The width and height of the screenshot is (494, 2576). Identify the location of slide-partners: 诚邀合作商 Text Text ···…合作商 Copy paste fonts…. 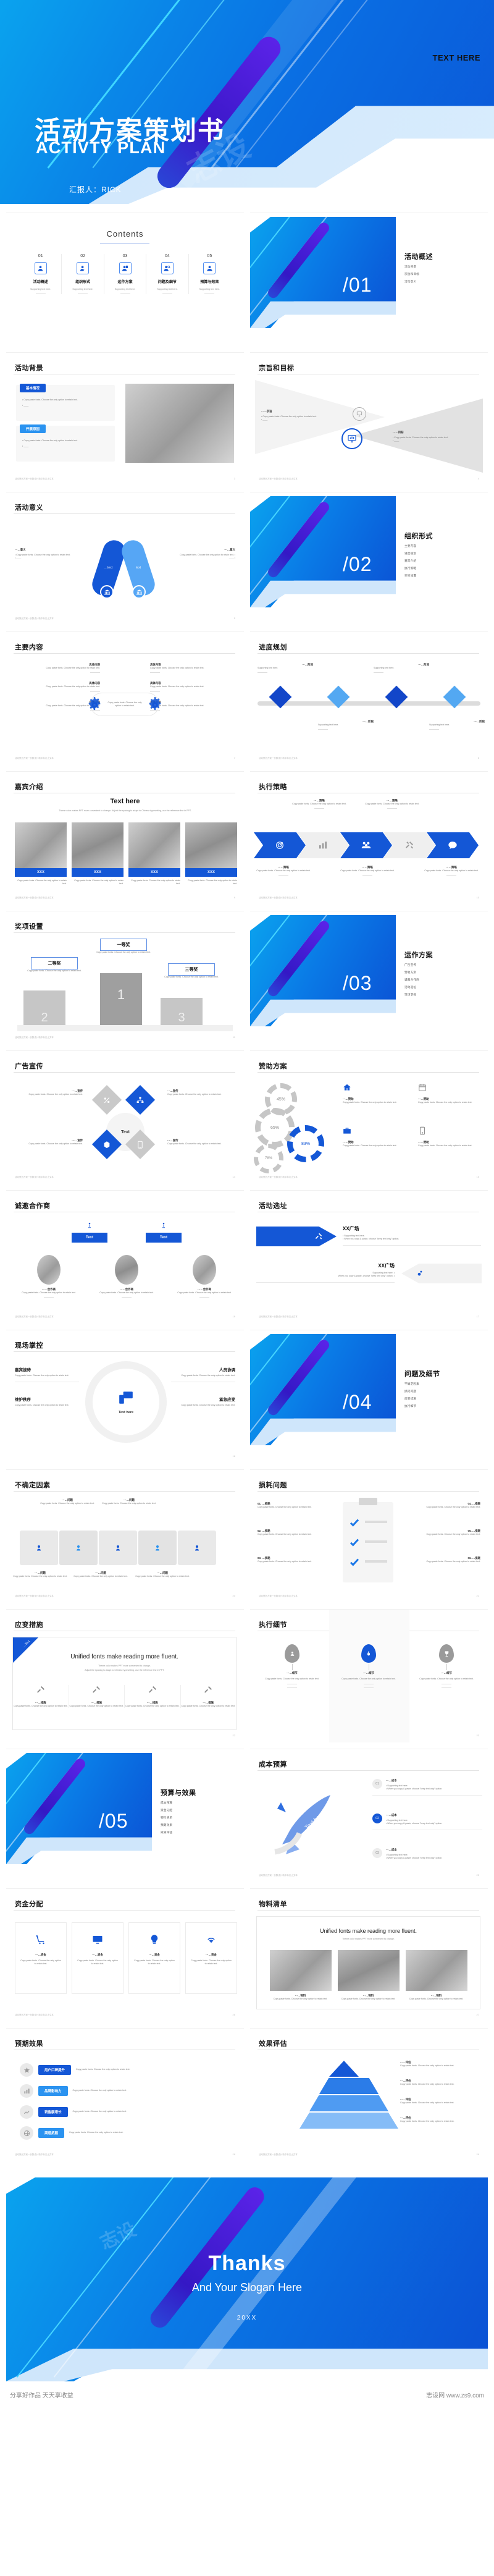
(125, 1257).